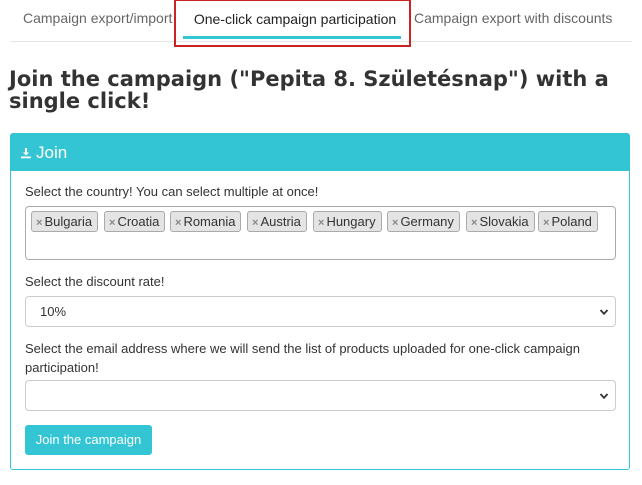  I want to click on country-chip: × Austria, so click(277, 221).